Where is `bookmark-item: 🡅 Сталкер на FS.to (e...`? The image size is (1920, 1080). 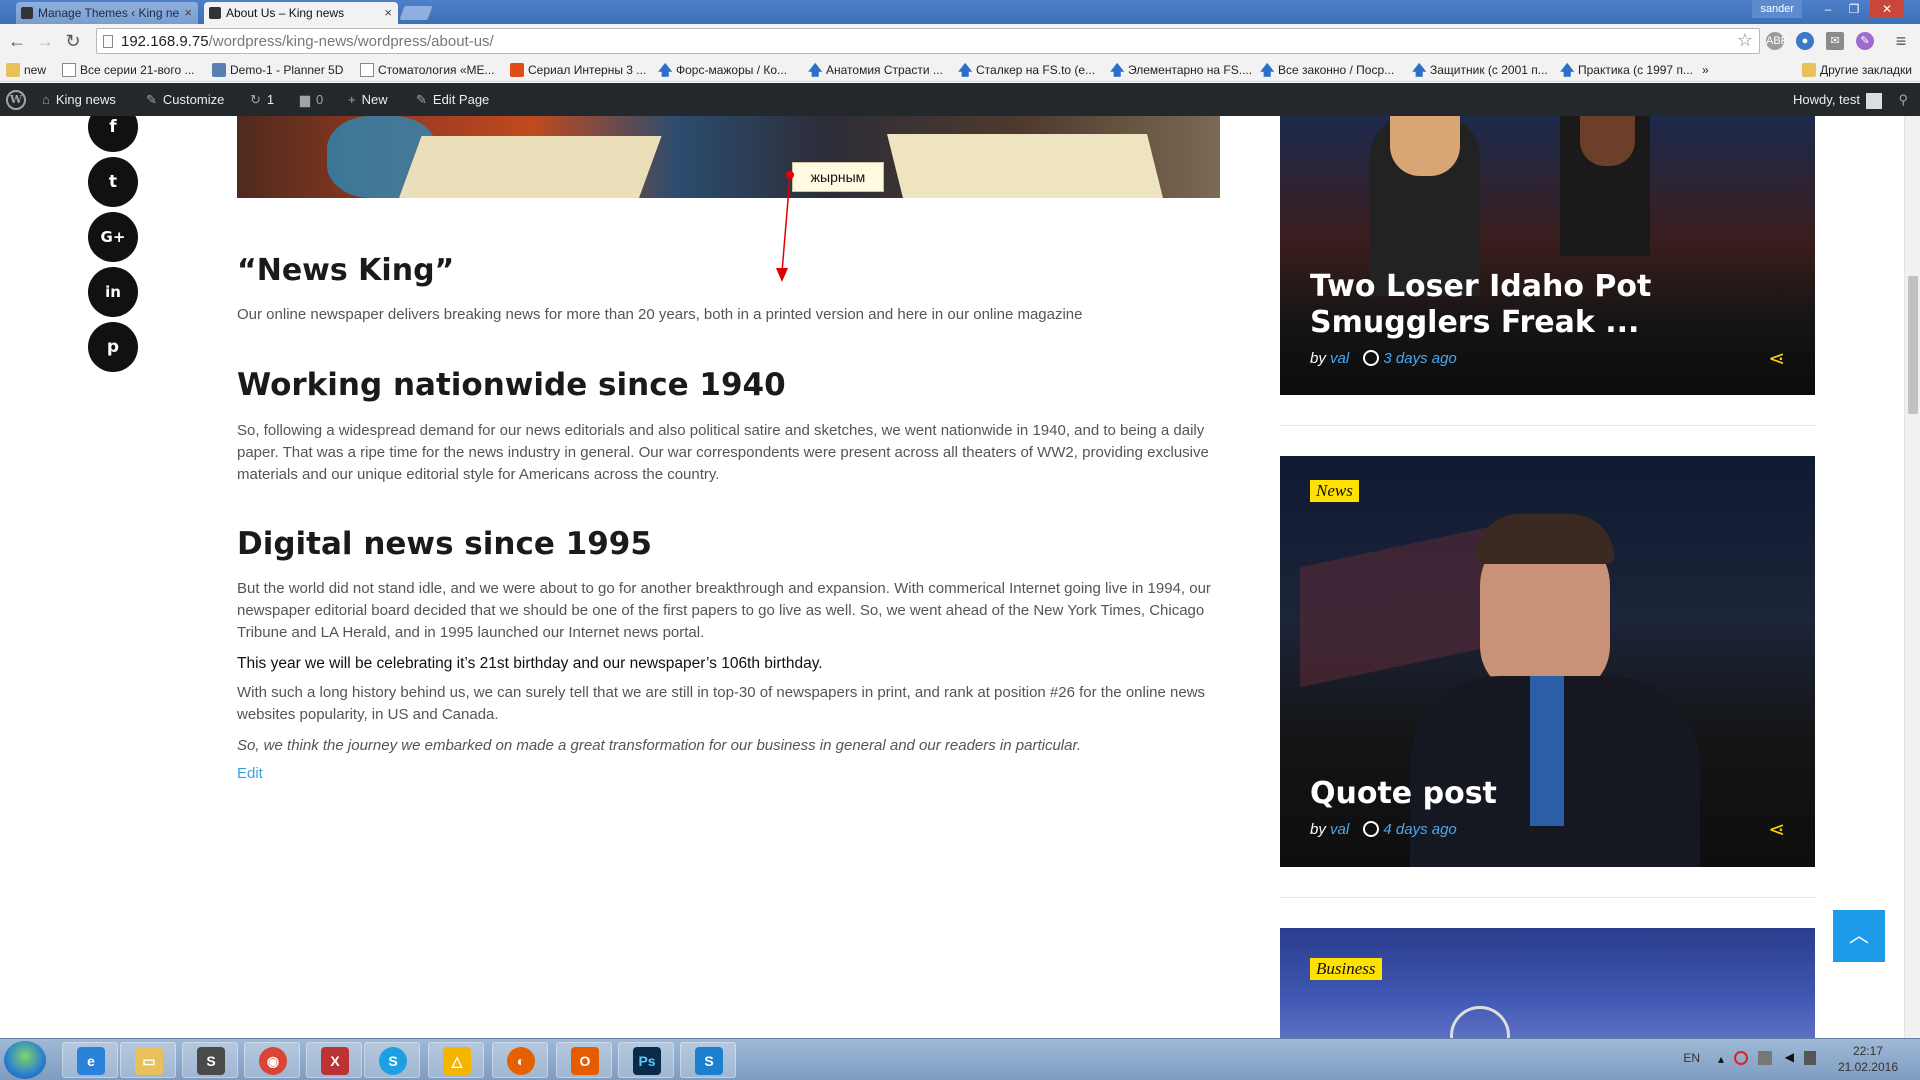
bookmark-item: 🡅 Сталкер на FS.to (e... is located at coordinates (1025, 70).